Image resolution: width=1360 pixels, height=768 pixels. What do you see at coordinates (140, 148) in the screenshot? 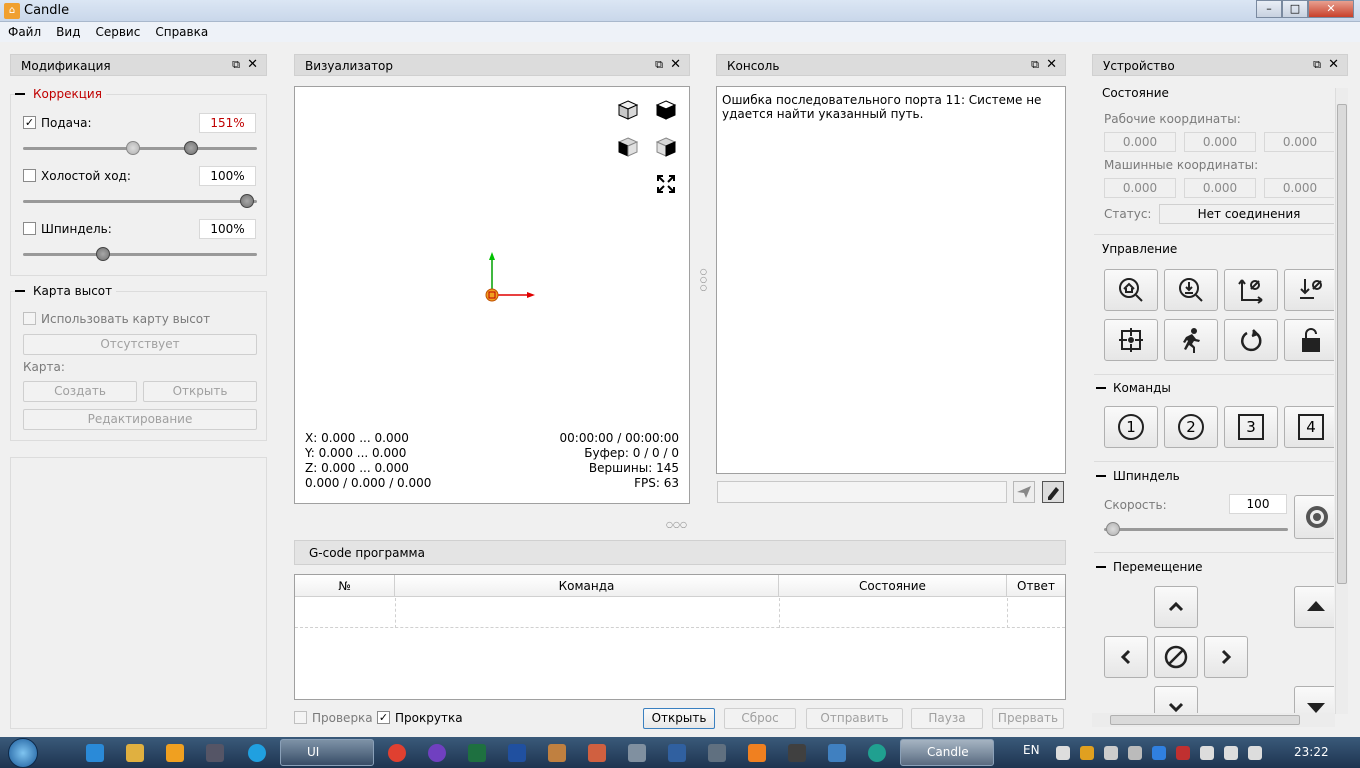
I see `feed-slider-track` at bounding box center [140, 148].